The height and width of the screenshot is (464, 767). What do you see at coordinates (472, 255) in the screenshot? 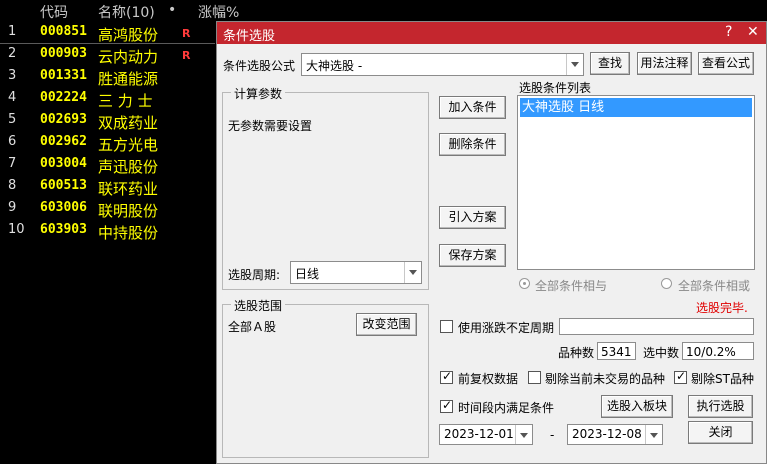
I see `save-scheme-button: 保存方案` at bounding box center [472, 255].